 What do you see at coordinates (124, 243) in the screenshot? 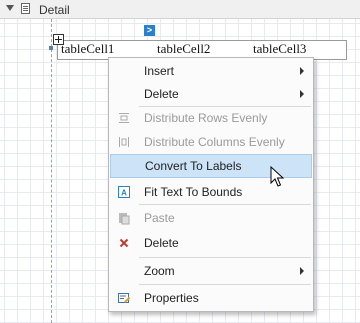
I see `delete-icon` at bounding box center [124, 243].